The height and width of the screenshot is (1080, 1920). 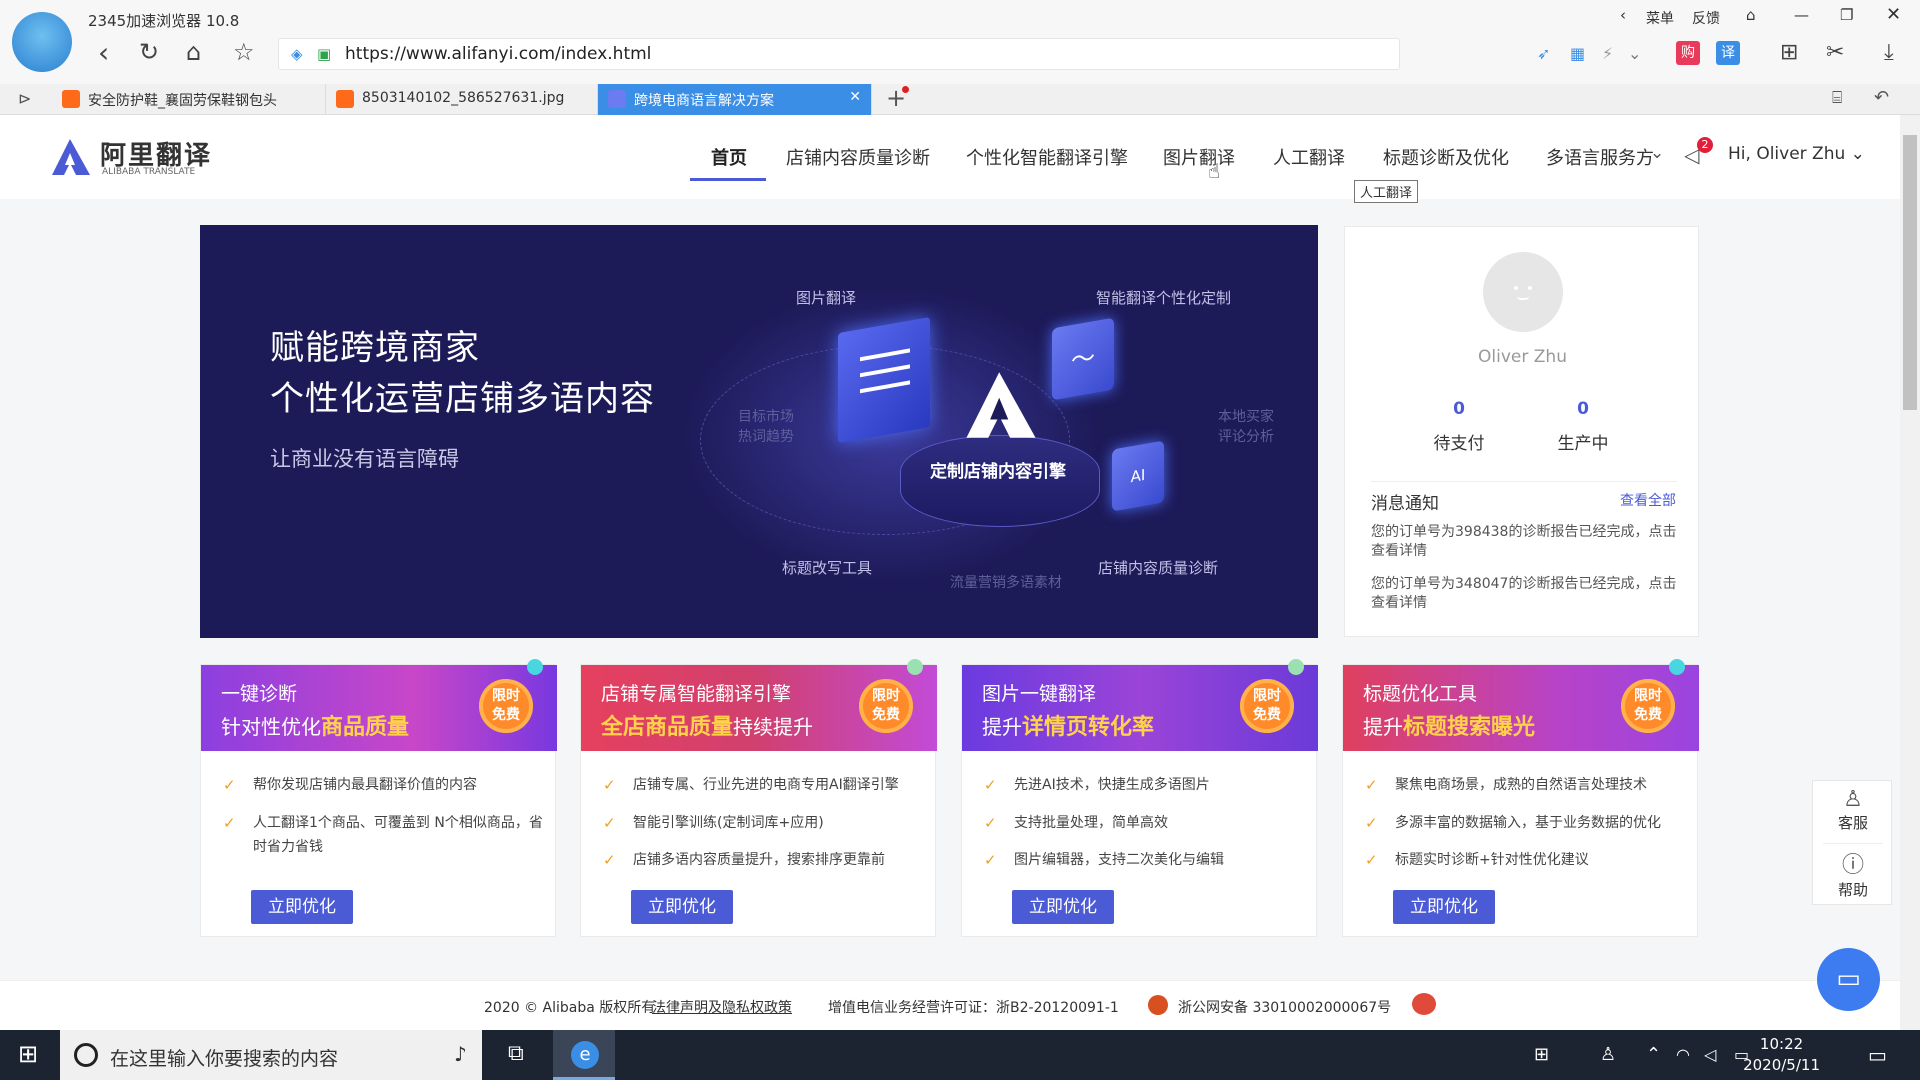 I want to click on shopping-icon: 购, so click(x=1688, y=53).